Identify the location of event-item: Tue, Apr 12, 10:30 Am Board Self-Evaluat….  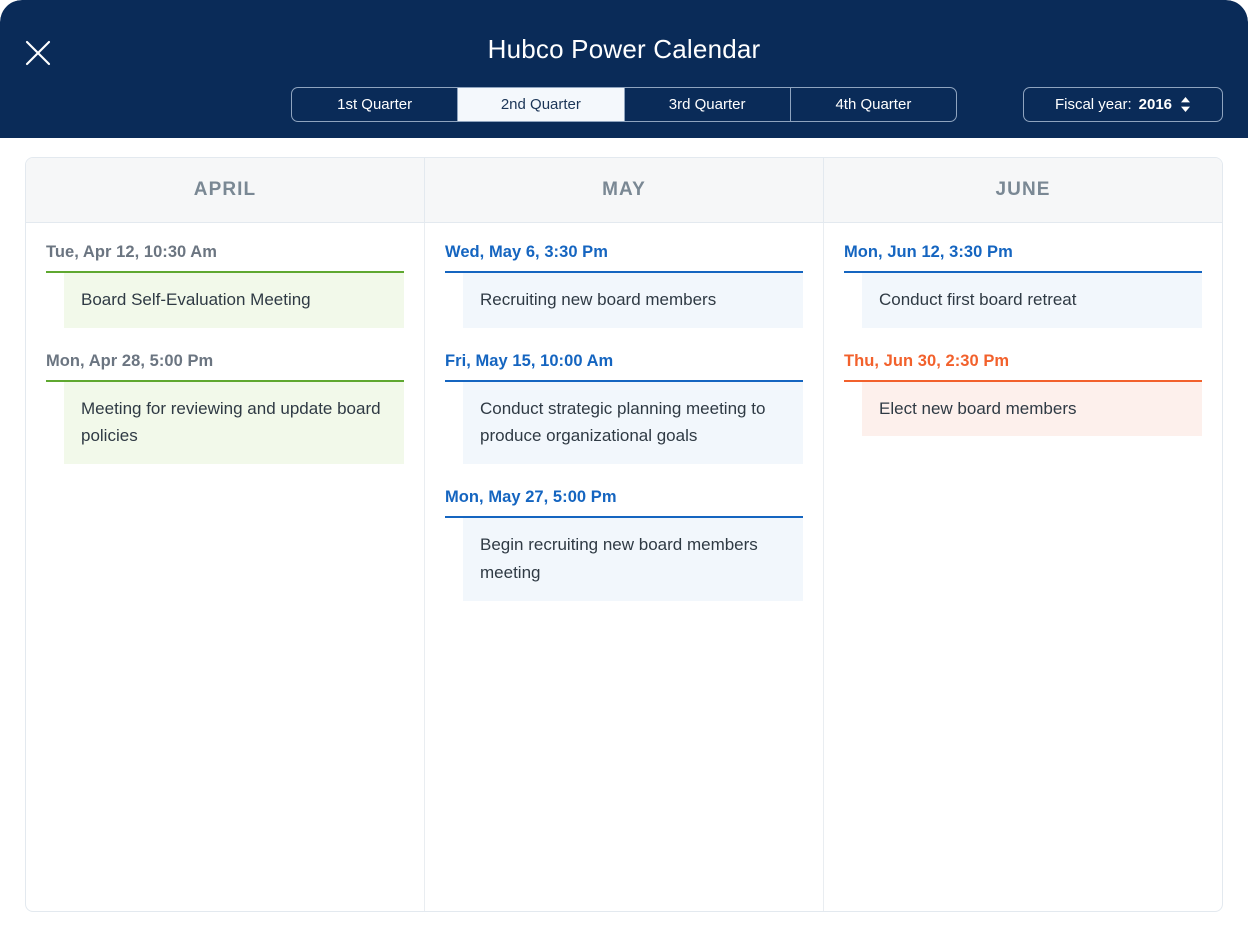
(225, 285).